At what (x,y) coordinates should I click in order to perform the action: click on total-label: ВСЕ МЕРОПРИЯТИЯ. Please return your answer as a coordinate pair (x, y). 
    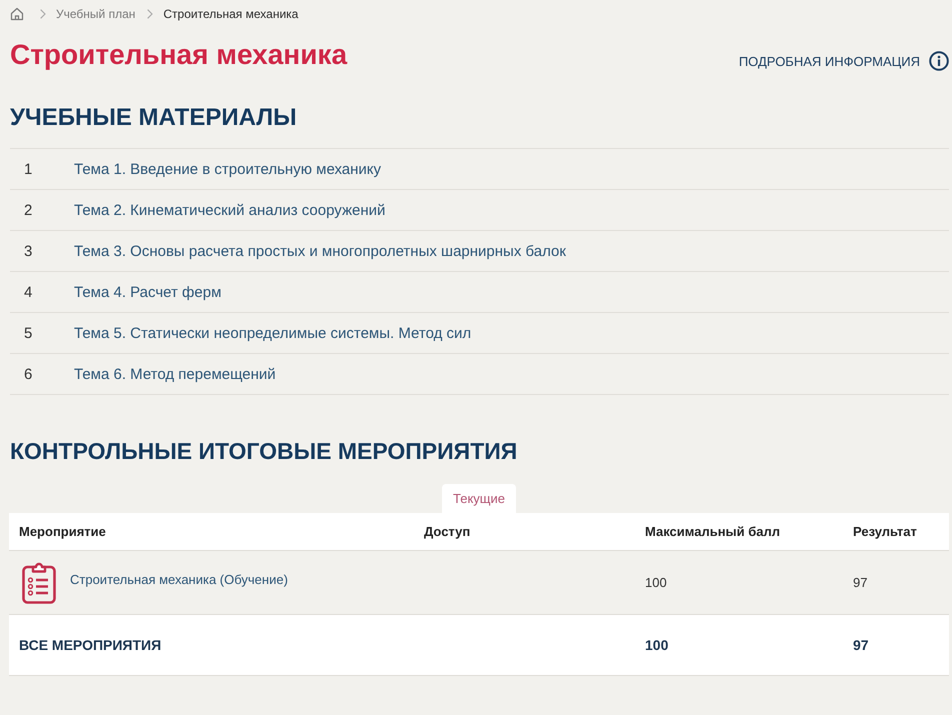
    Looking at the image, I should click on (90, 645).